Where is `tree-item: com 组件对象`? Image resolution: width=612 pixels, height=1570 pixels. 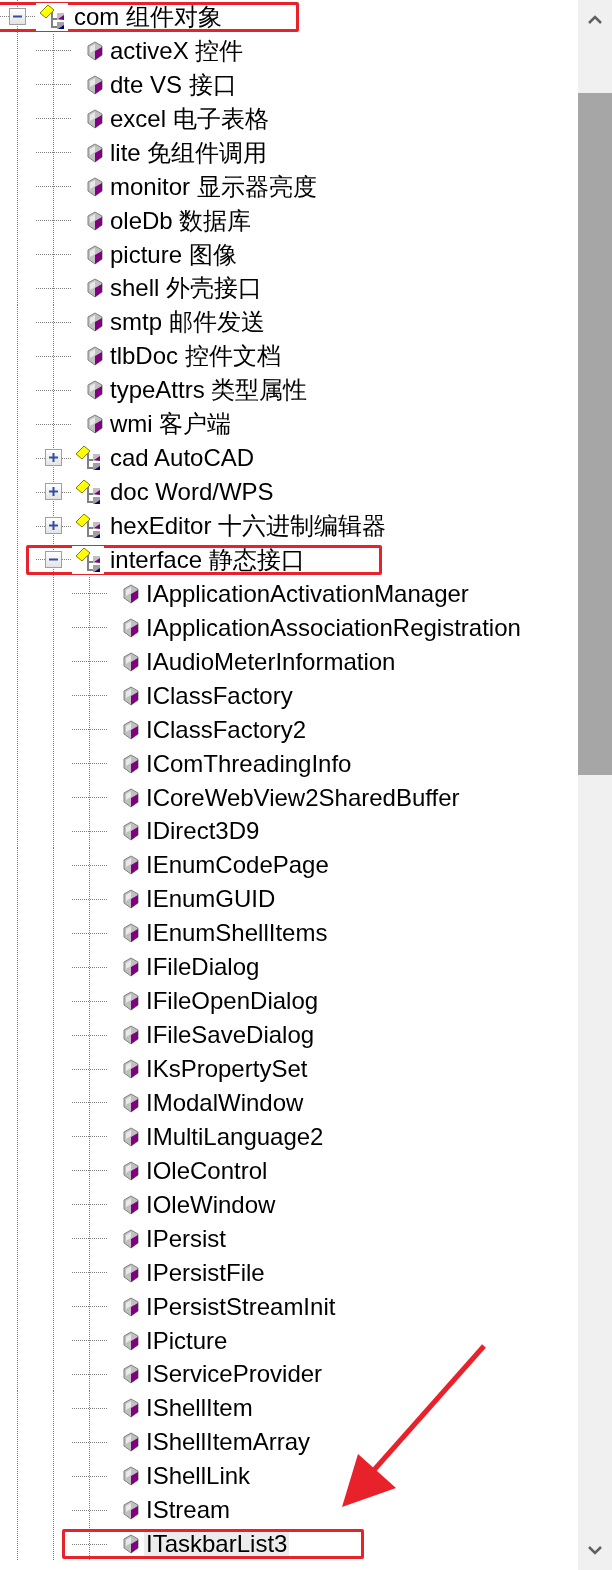
tree-item: com 组件对象 is located at coordinates (148, 16).